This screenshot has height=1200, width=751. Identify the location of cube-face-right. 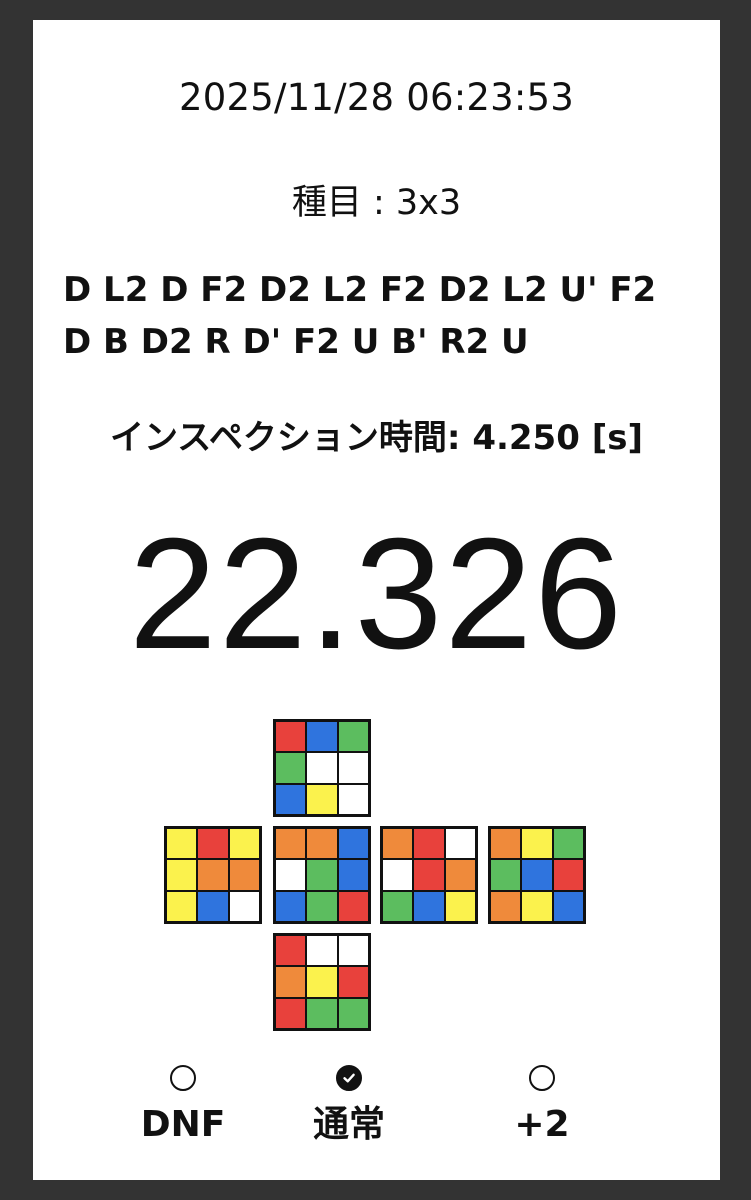
(429, 875).